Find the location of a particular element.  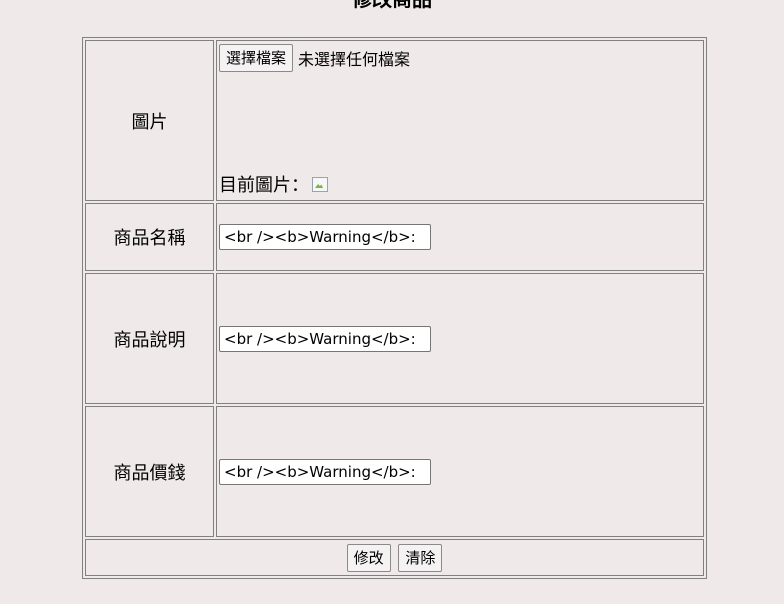

name-row: 商品名稱 is located at coordinates (394, 237).